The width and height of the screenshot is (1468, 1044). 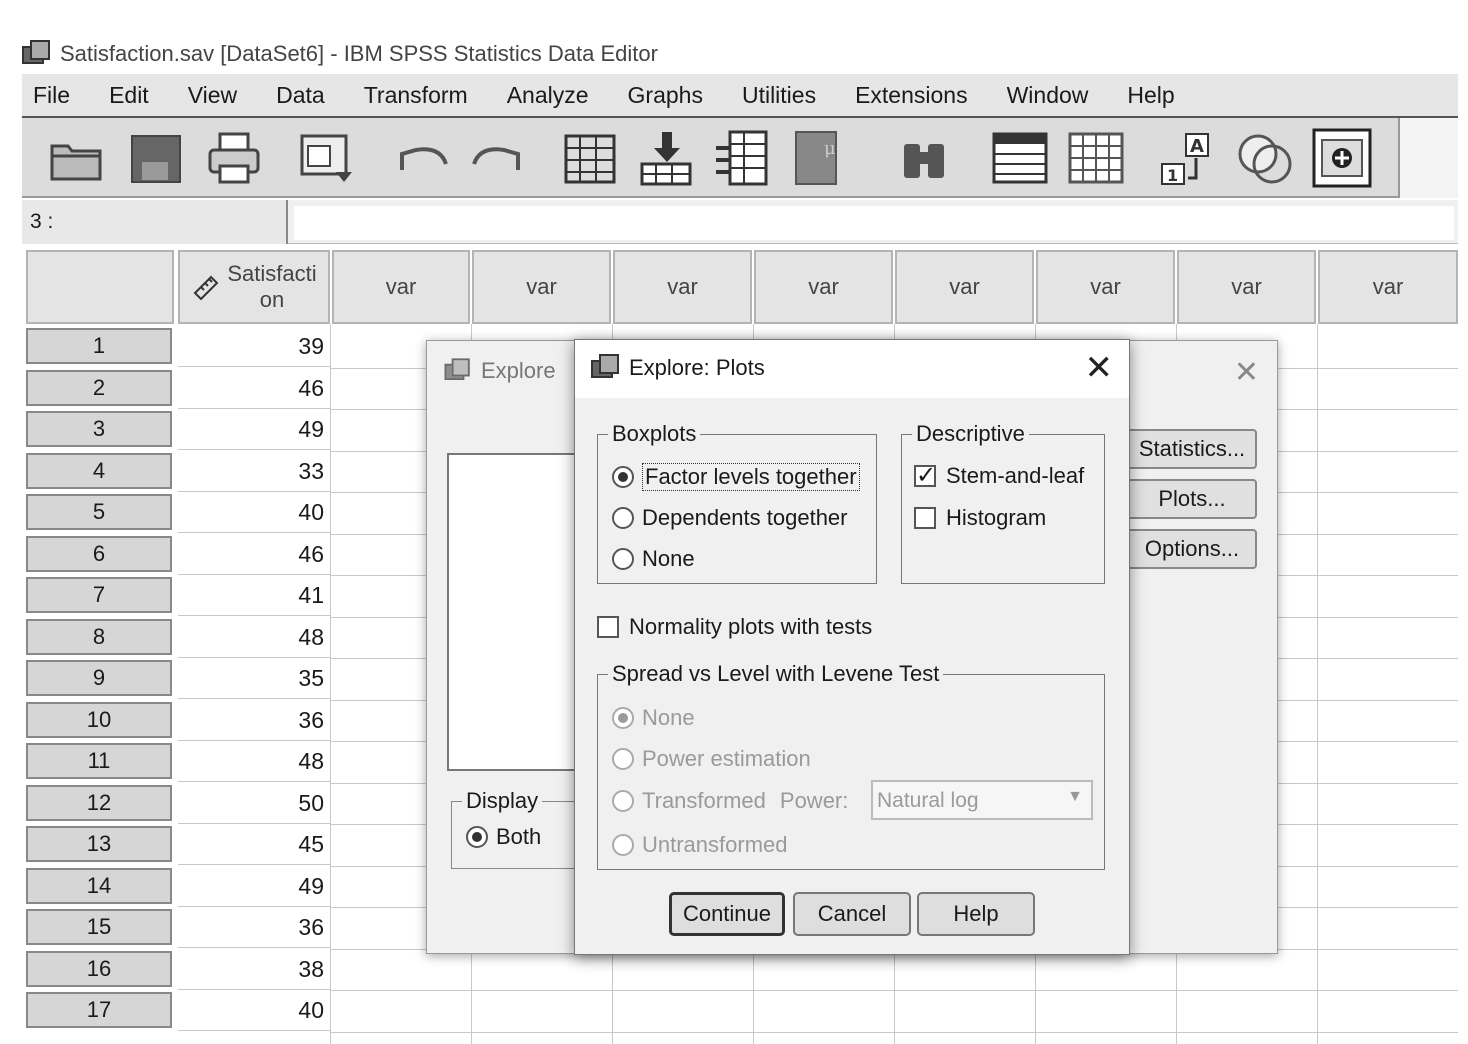 What do you see at coordinates (1048, 95) in the screenshot?
I see `menu-window: Window` at bounding box center [1048, 95].